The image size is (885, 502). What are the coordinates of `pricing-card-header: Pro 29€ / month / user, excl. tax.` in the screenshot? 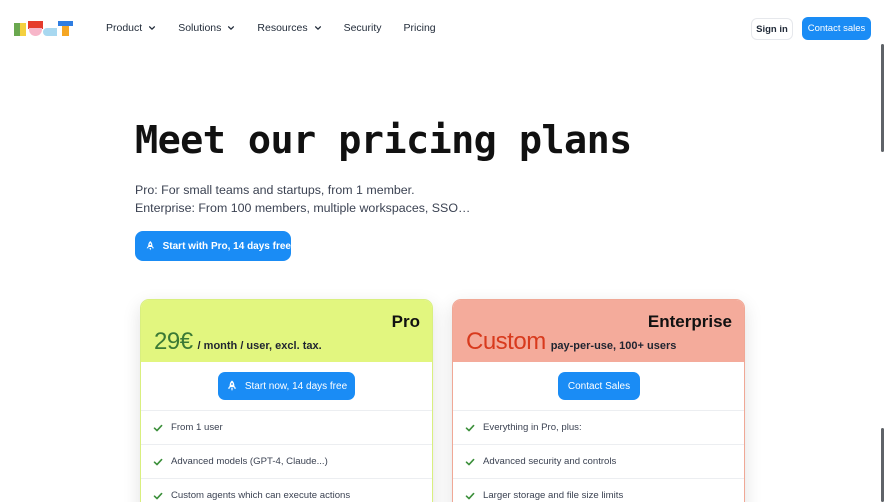 It's located at (286, 331).